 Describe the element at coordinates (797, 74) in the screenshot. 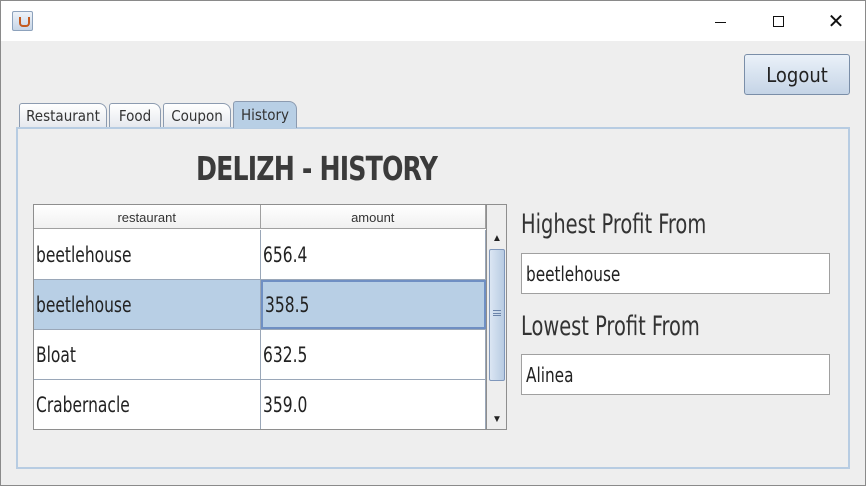

I see `logout-button: Logout` at that location.